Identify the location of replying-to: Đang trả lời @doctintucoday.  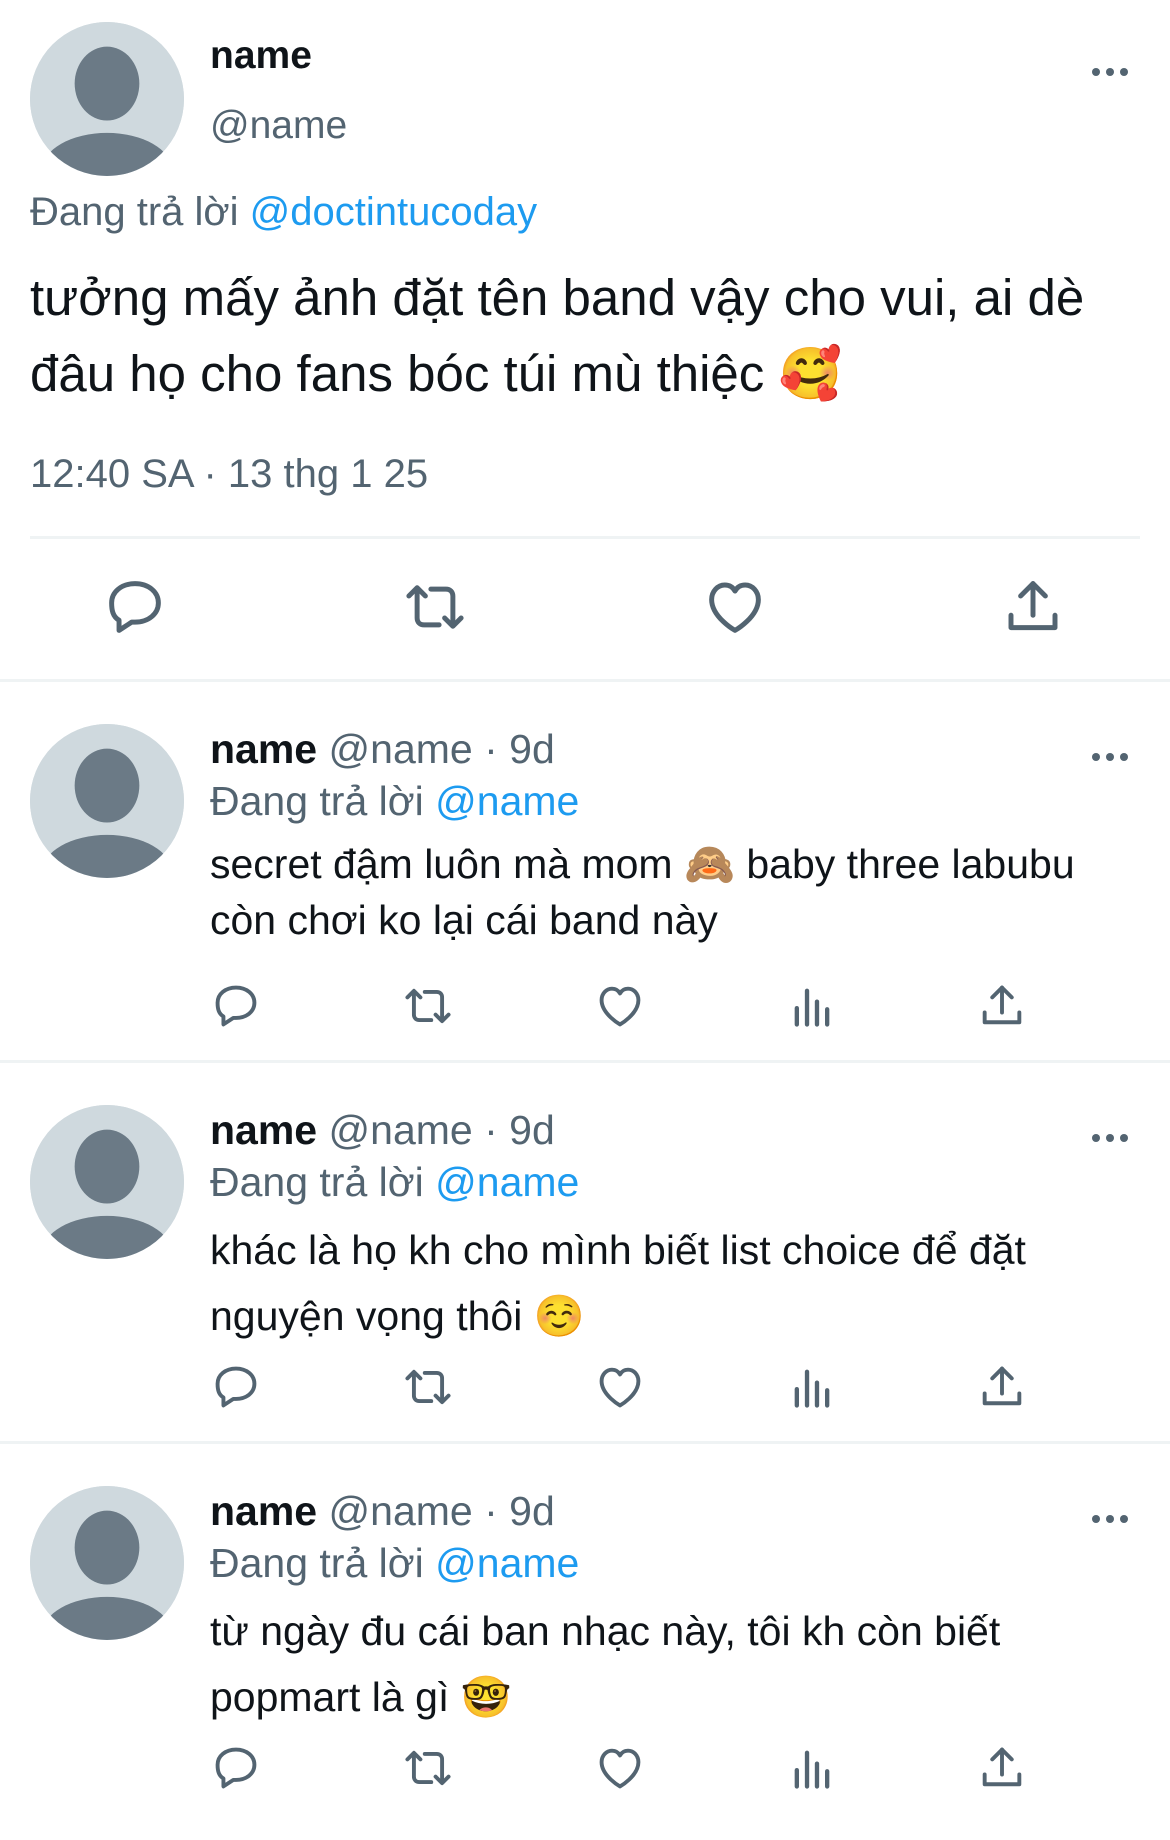
(283, 212).